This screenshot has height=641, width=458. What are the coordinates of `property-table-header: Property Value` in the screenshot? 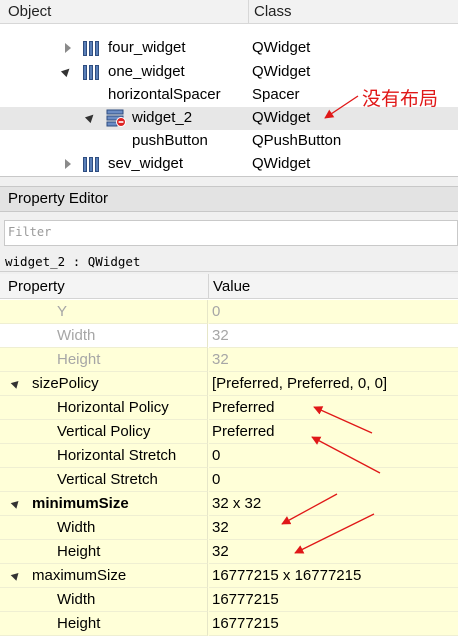 It's located at (229, 286).